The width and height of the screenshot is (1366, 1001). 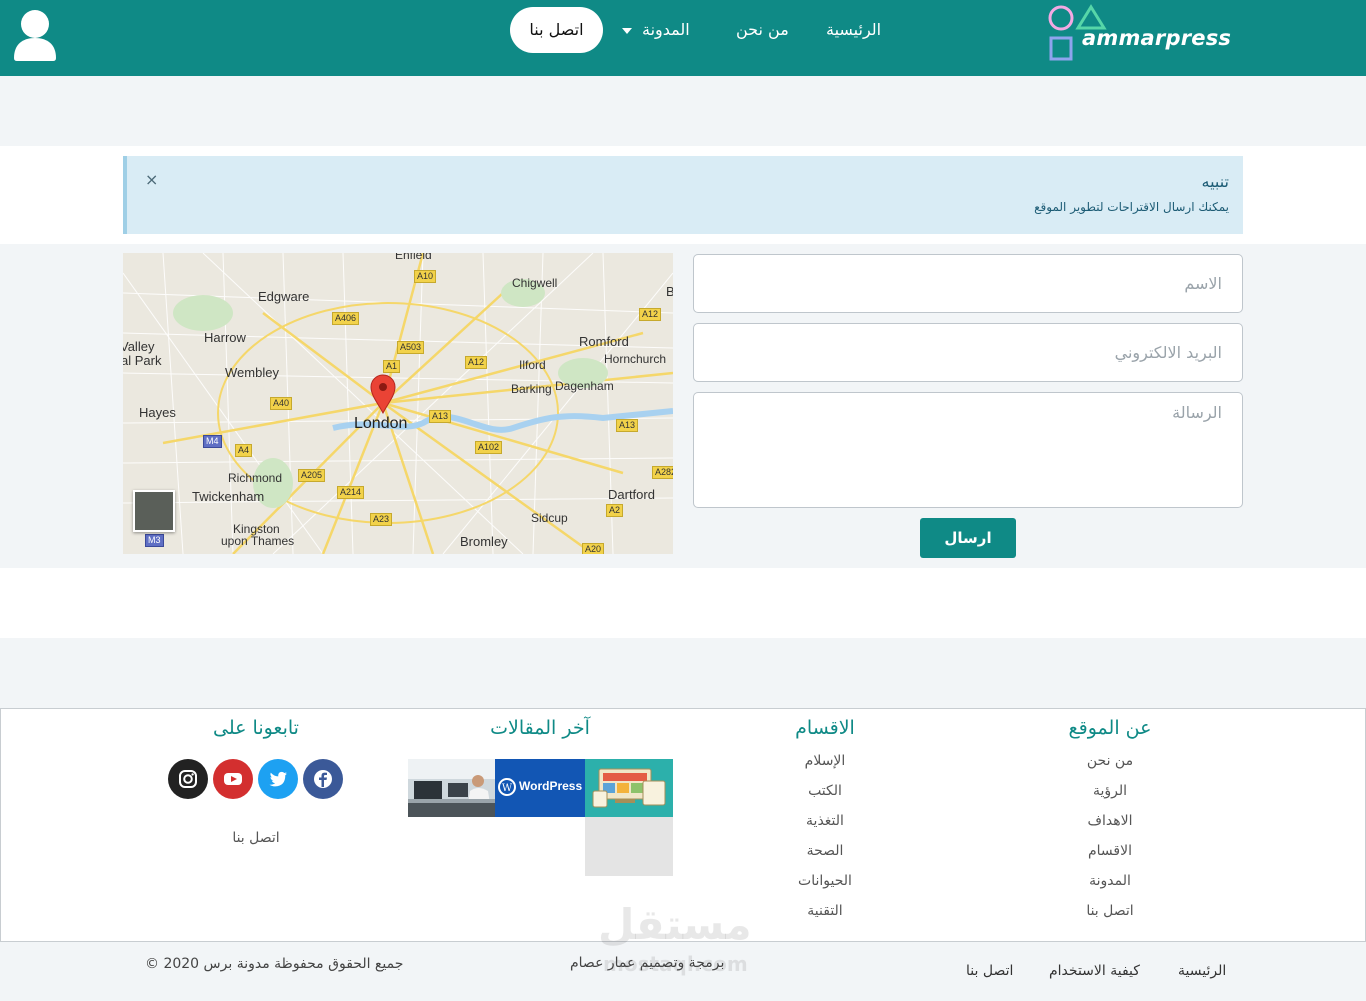 What do you see at coordinates (157, 412) in the screenshot?
I see `map-label: Hayes` at bounding box center [157, 412].